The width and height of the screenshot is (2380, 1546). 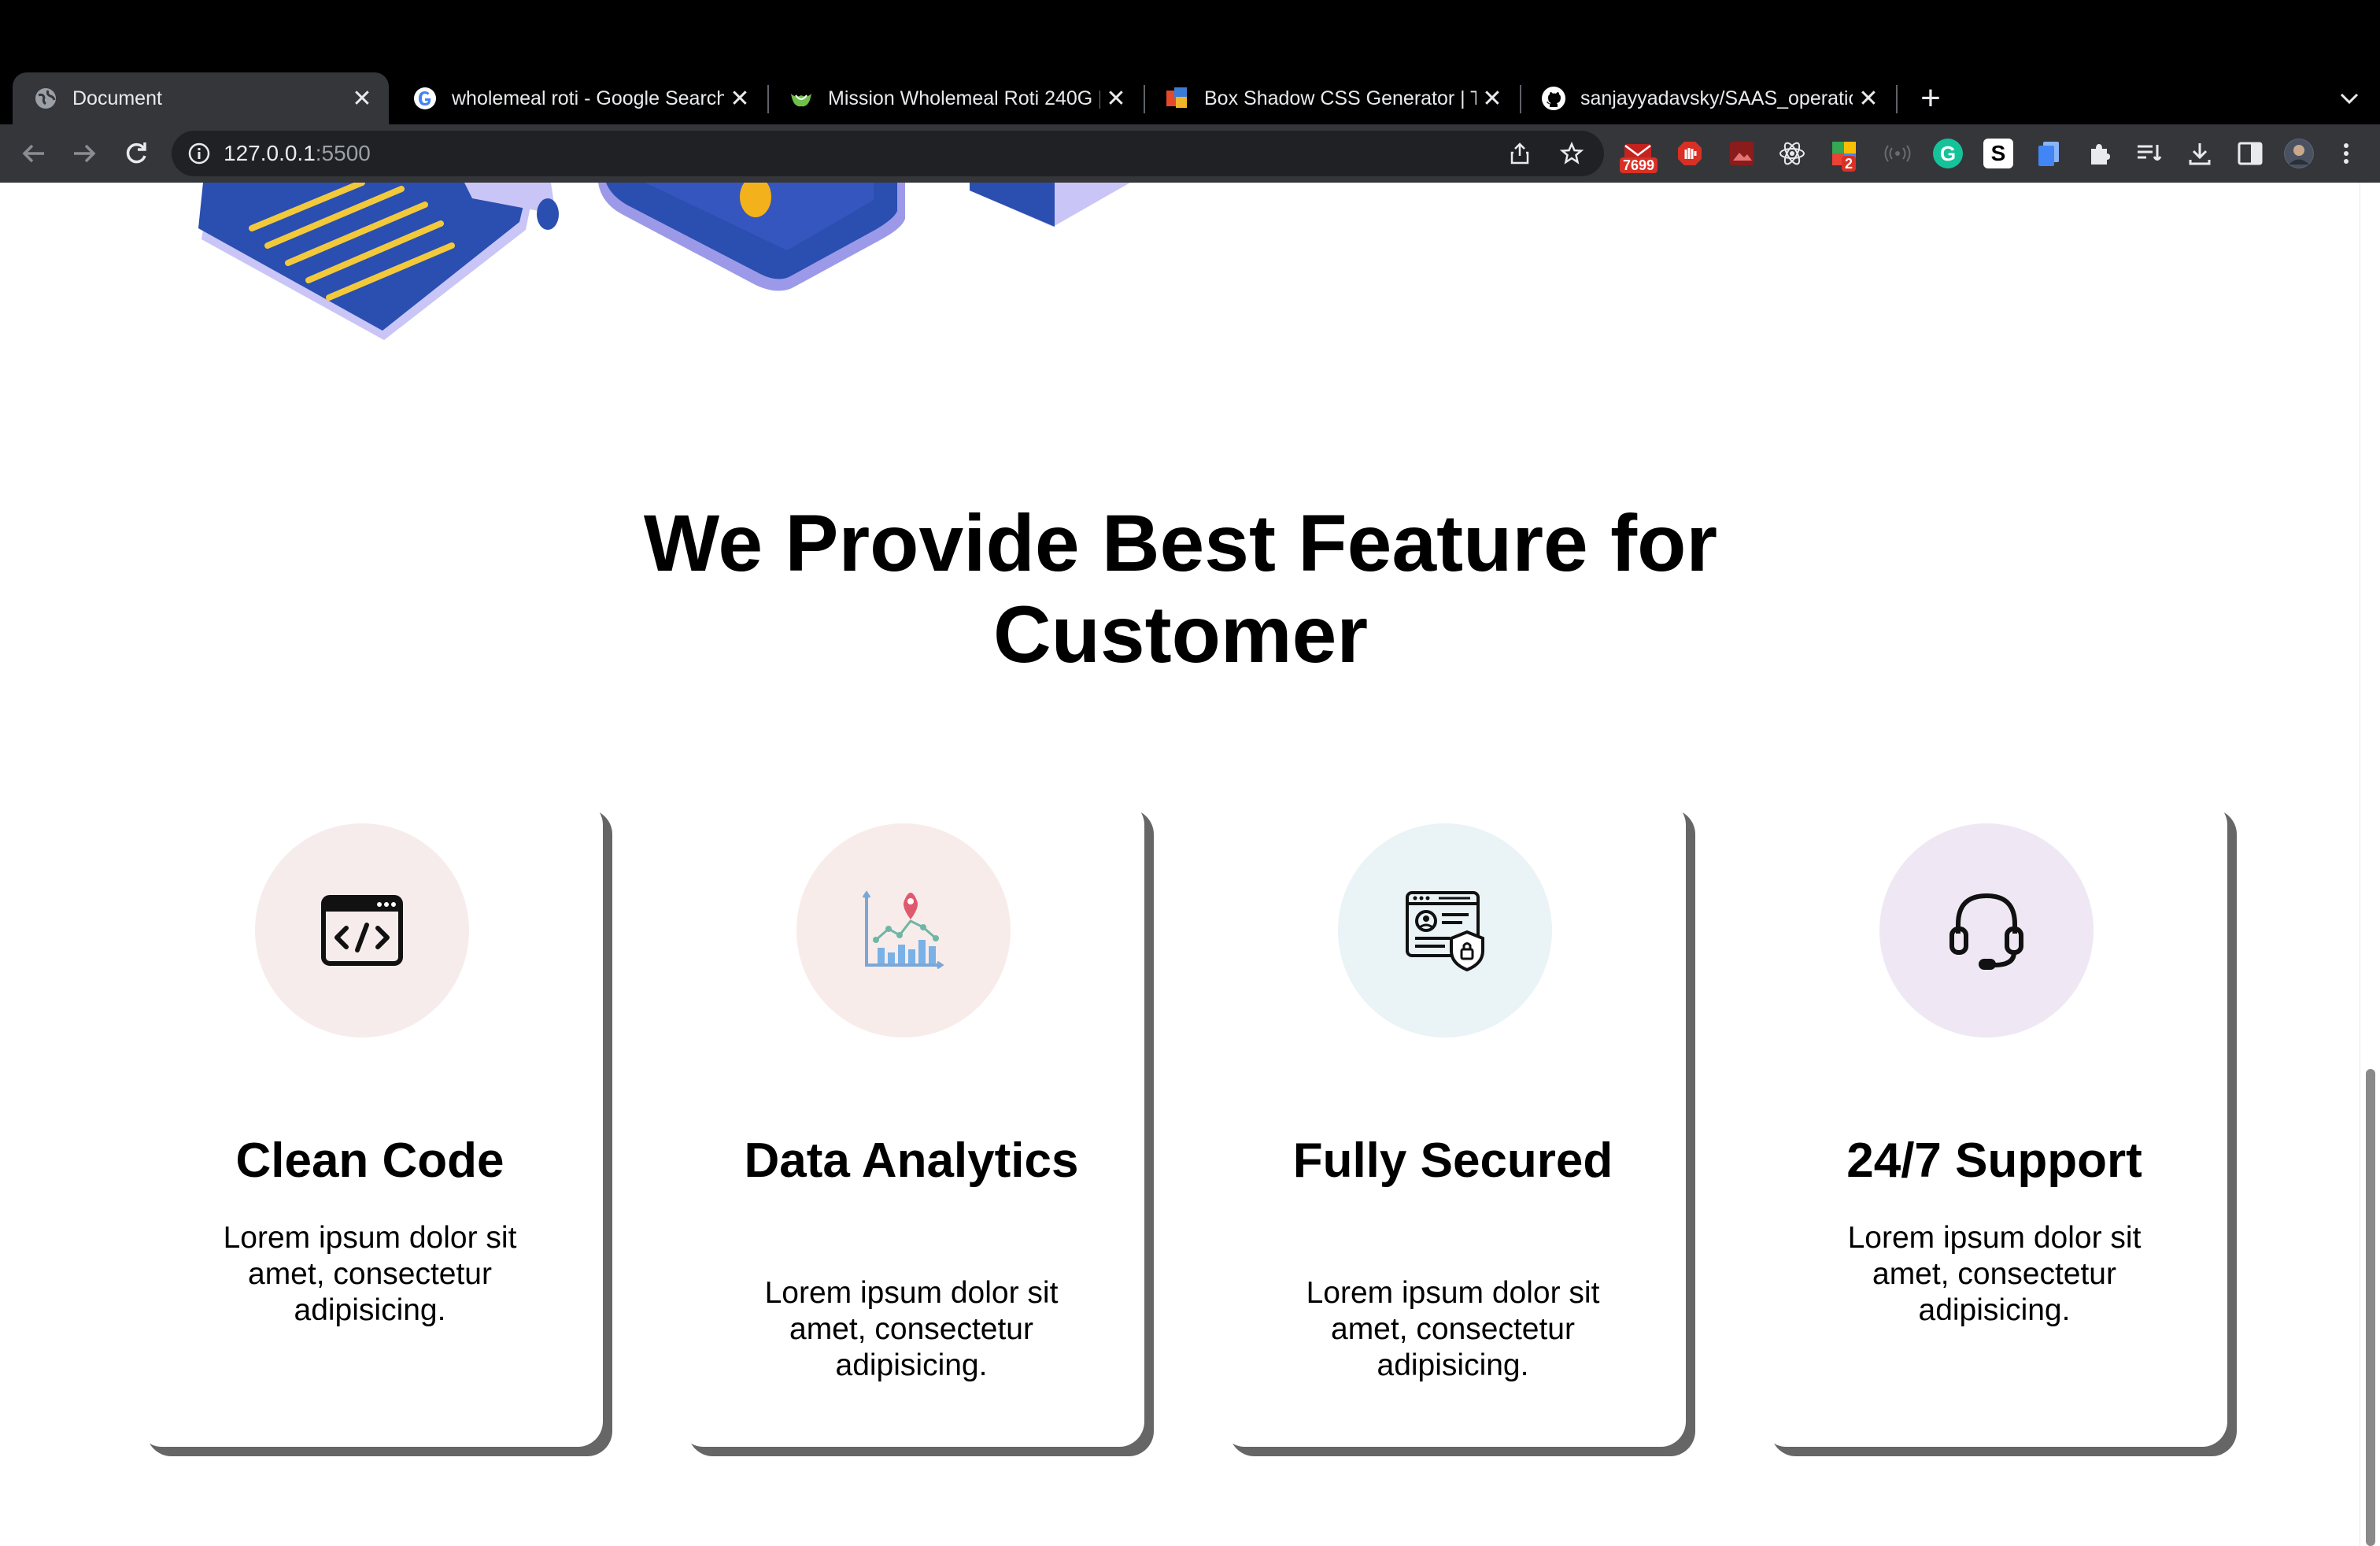 I want to click on headset-icon, so click(x=1986, y=931).